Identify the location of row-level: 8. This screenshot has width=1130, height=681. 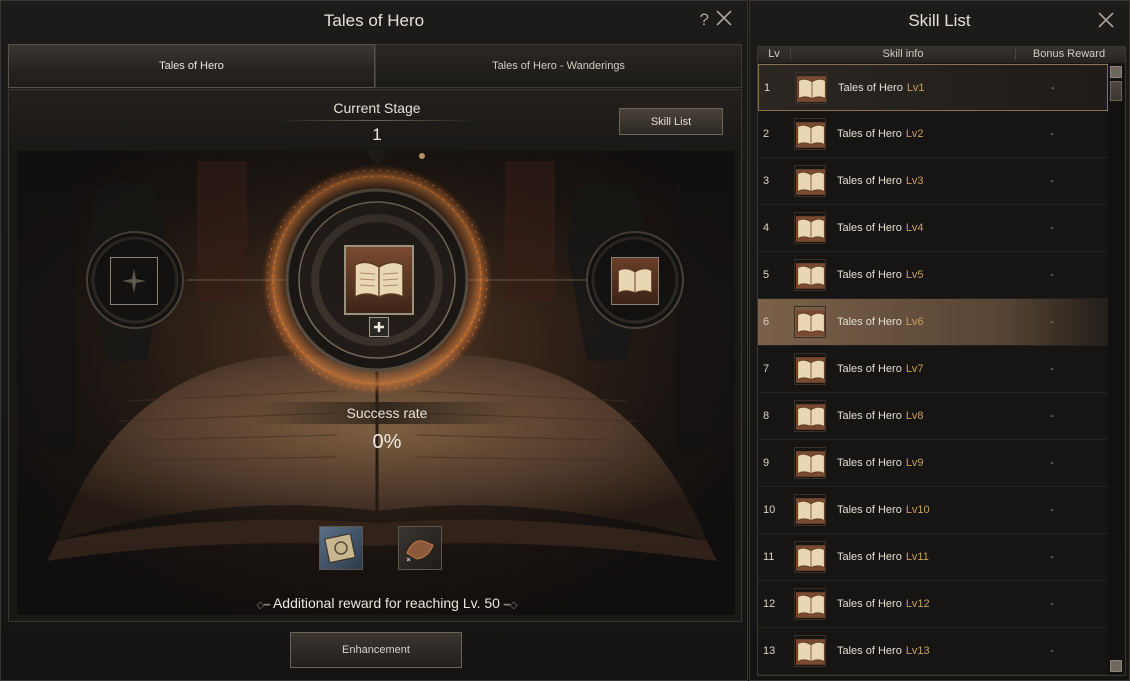
(766, 416).